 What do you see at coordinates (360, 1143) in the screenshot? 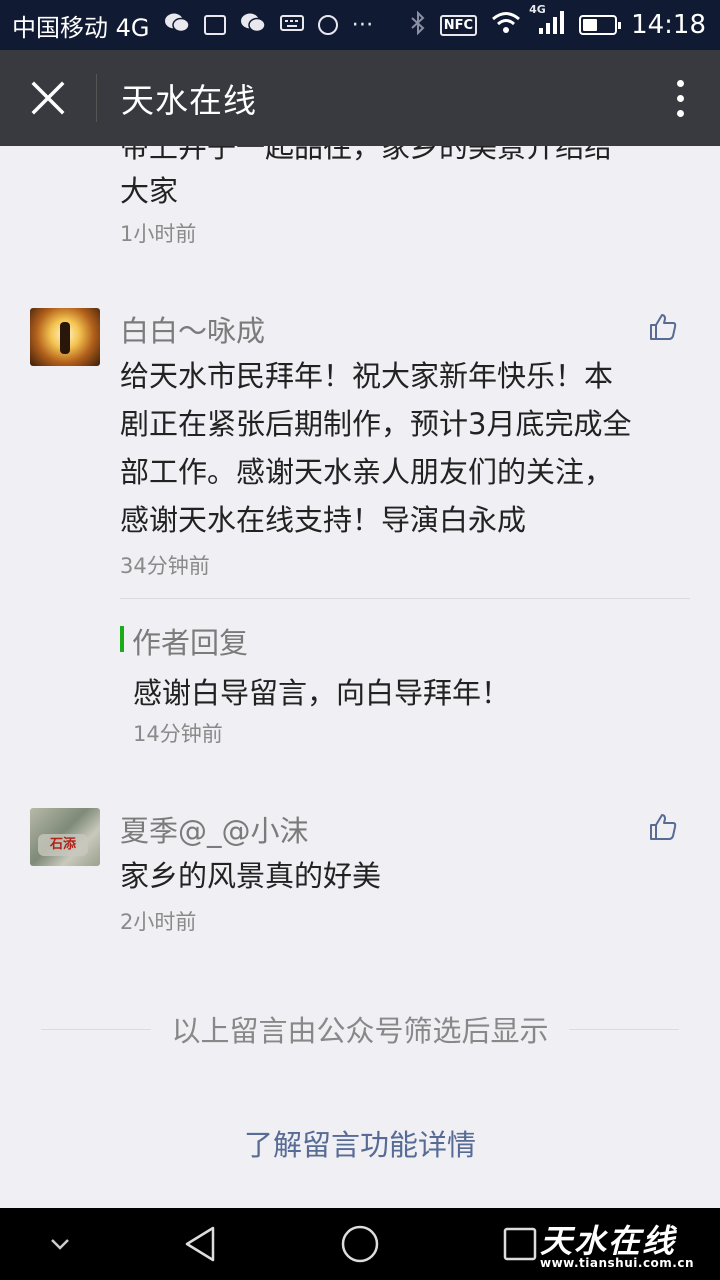
I see `learn-more-link: 了解留言功能详情` at bounding box center [360, 1143].